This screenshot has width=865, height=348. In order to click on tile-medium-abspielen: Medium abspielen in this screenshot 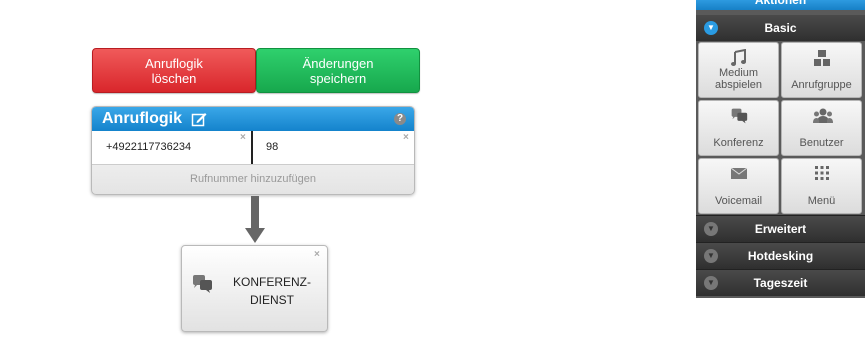, I will do `click(738, 70)`.